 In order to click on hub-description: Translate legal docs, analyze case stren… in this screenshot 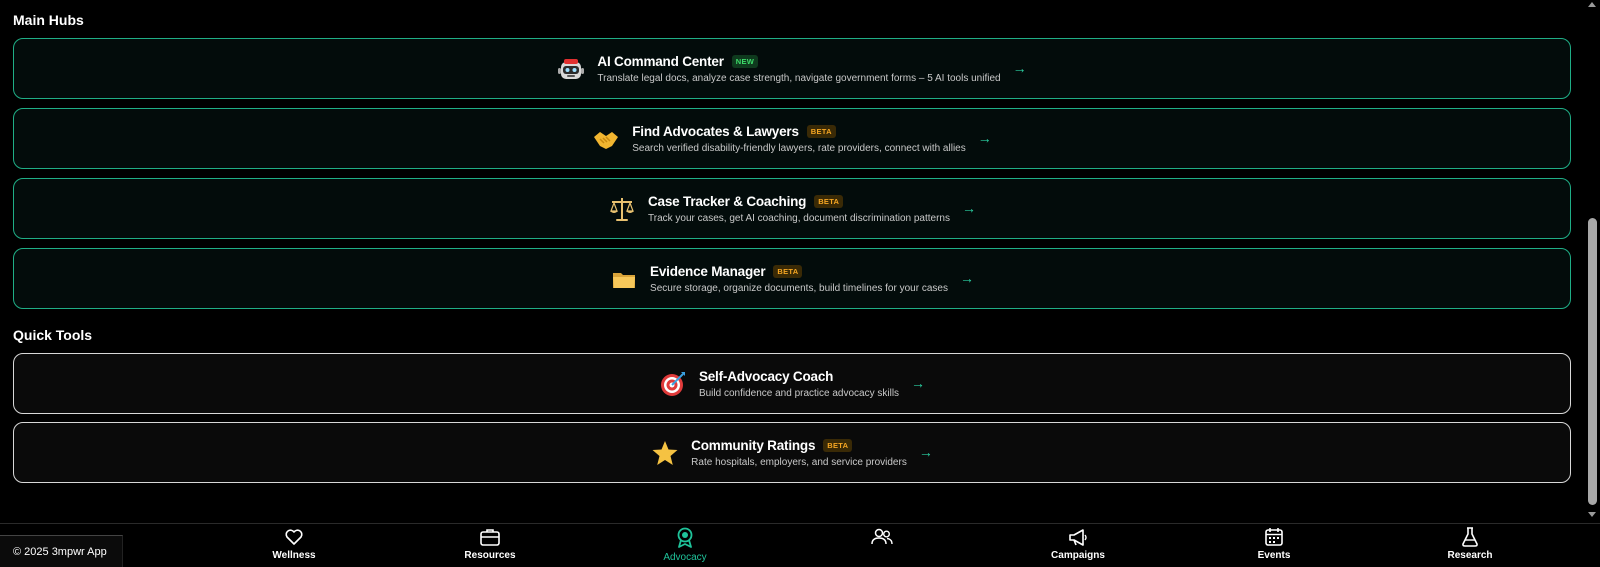, I will do `click(799, 78)`.